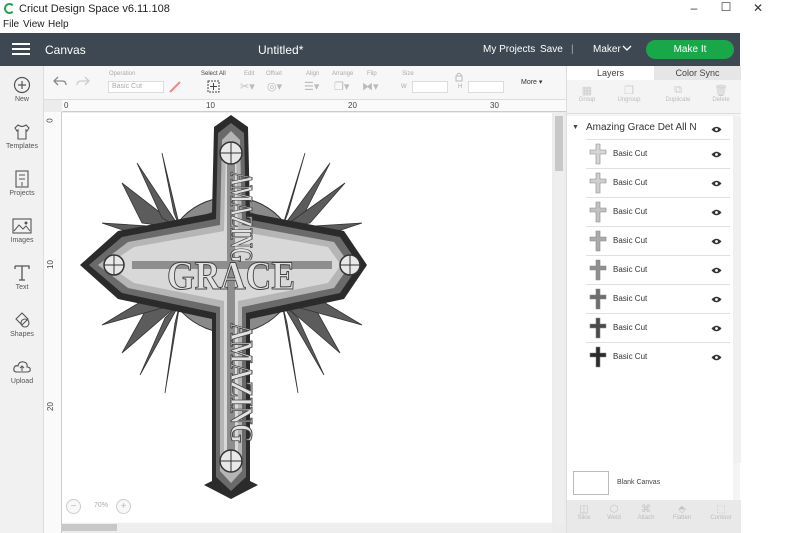  I want to click on group-icon: ▦, so click(587, 91).